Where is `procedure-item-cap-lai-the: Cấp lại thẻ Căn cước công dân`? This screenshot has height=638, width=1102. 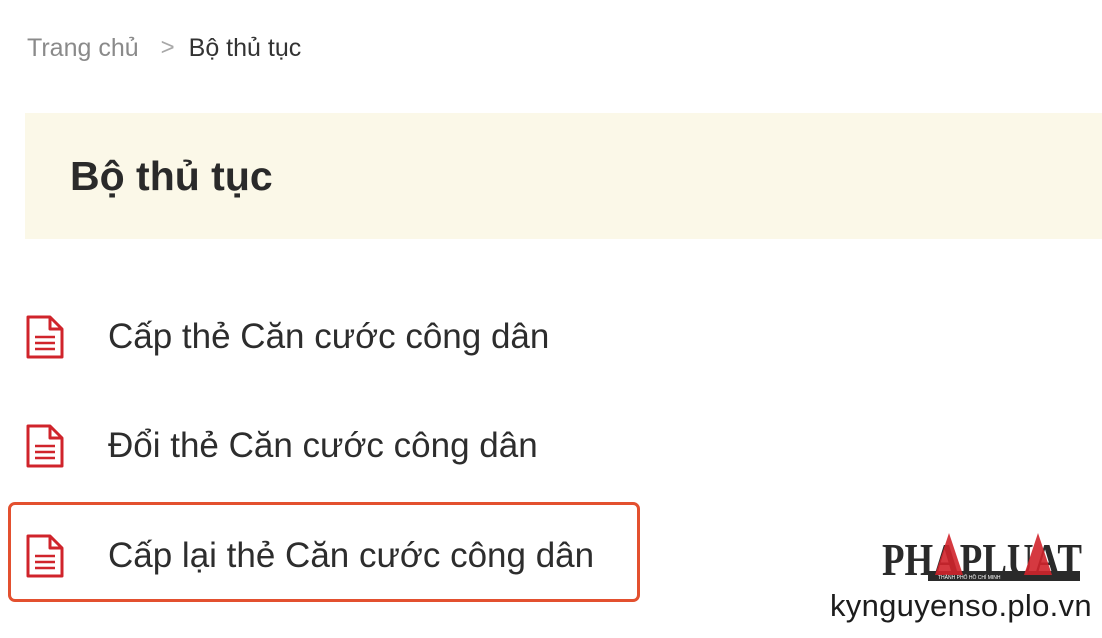
procedure-item-cap-lai-the: Cấp lại thẻ Căn cước công dân is located at coordinates (309, 556).